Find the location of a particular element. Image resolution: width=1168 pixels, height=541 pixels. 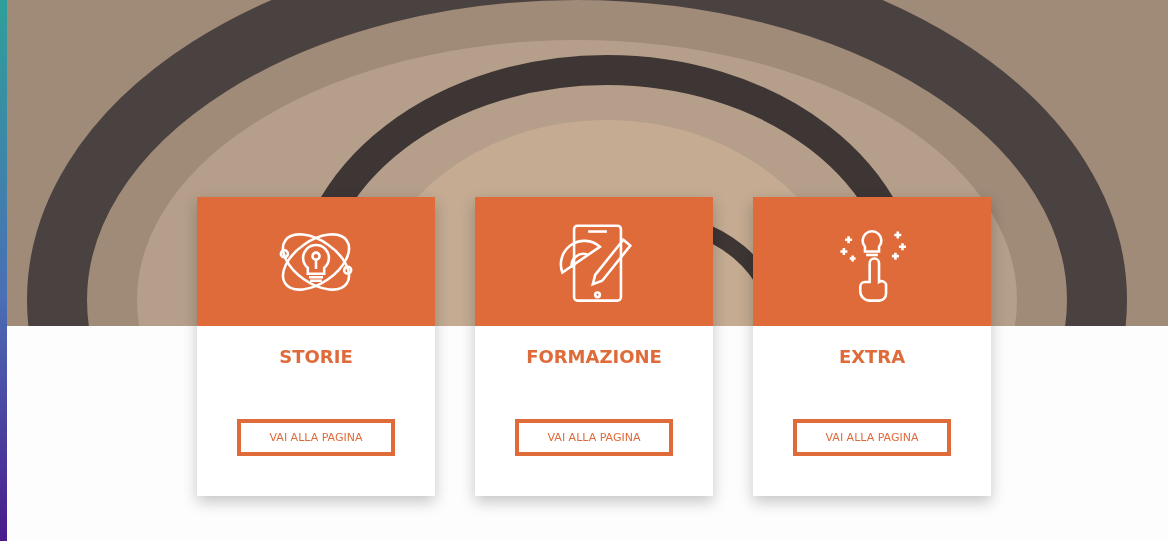

card-title: EXTRA is located at coordinates (872, 356).